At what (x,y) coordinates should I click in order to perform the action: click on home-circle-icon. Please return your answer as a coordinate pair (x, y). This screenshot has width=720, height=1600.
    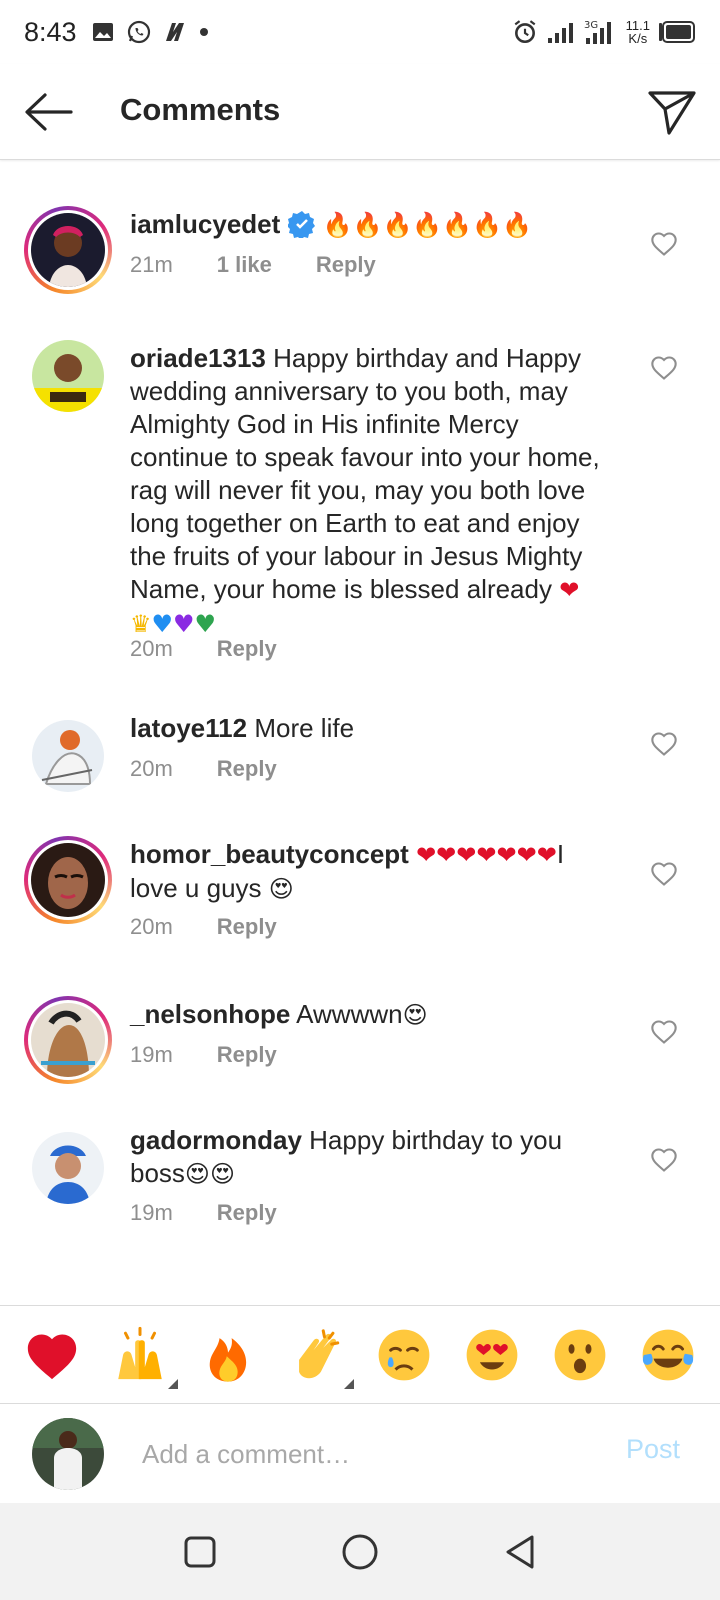
    Looking at the image, I should click on (360, 1551).